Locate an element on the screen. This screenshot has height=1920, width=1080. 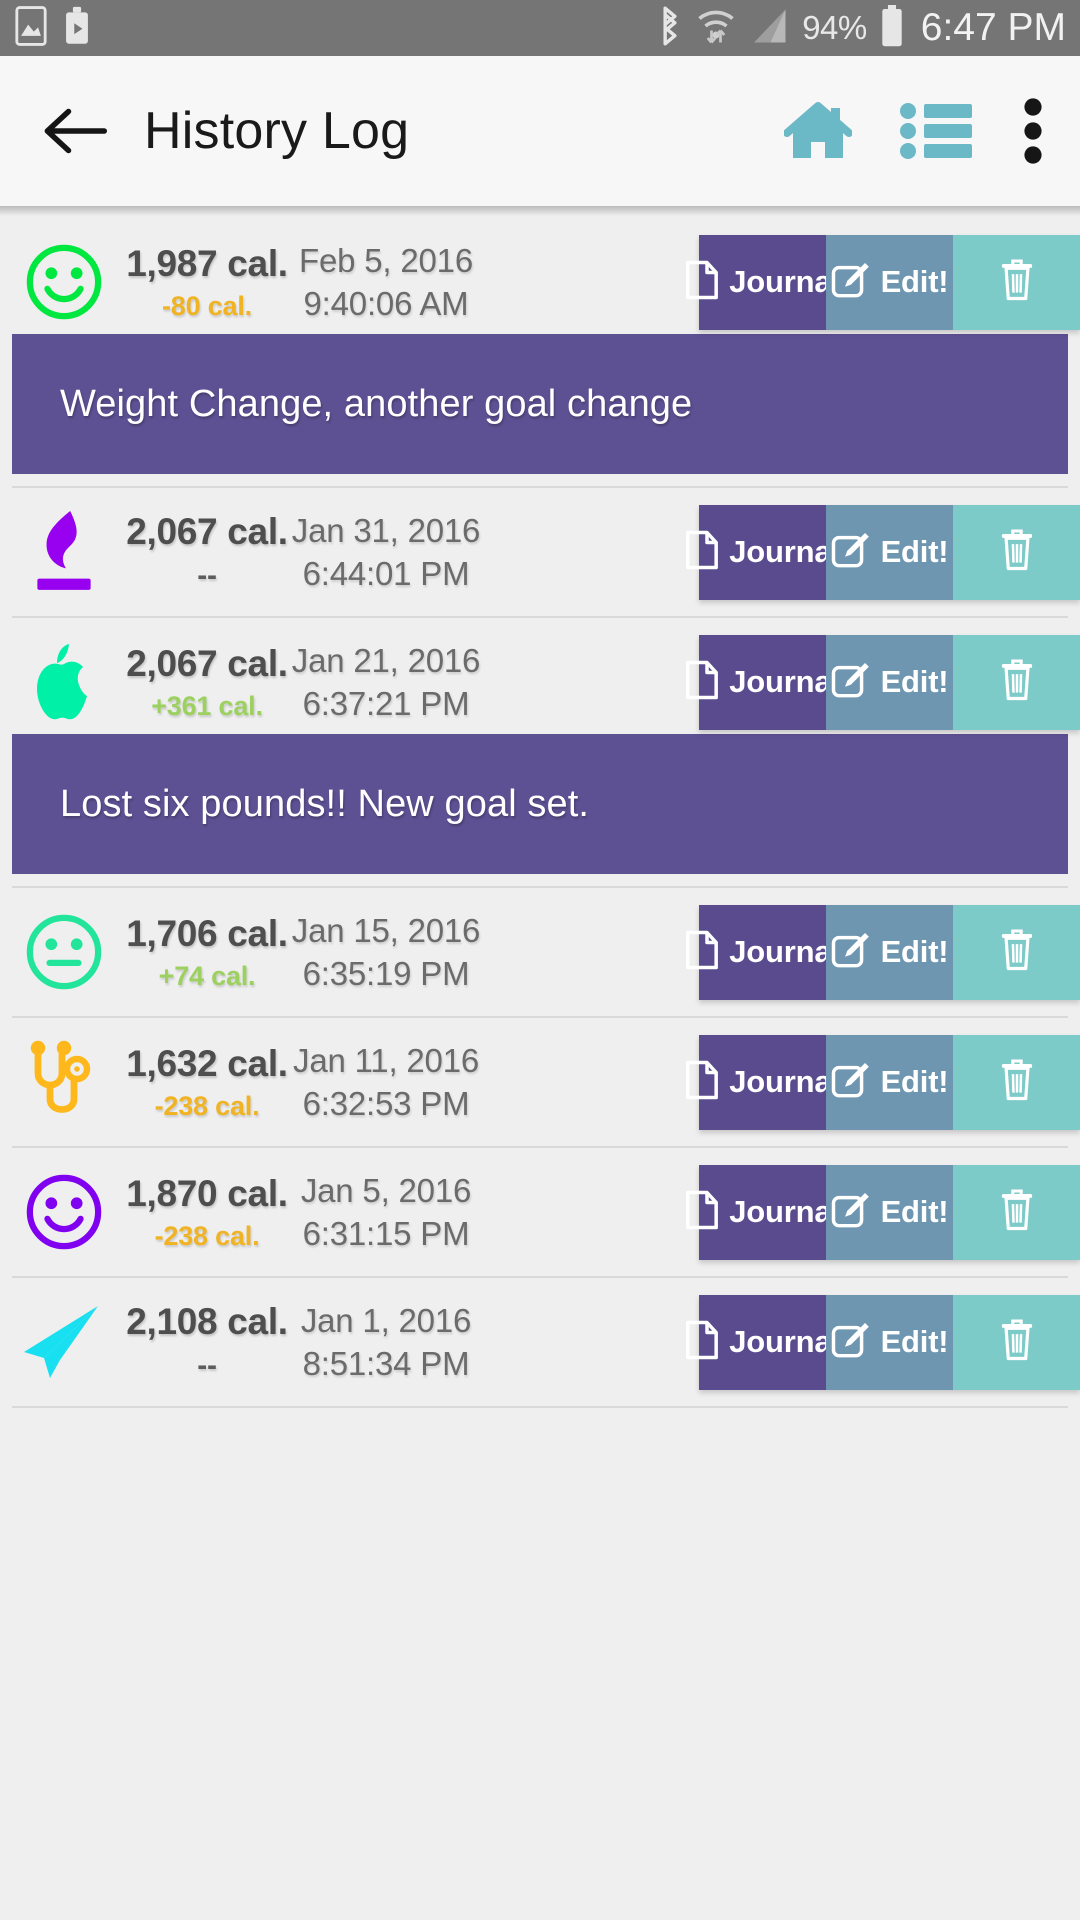
apple-icon is located at coordinates (64, 682).